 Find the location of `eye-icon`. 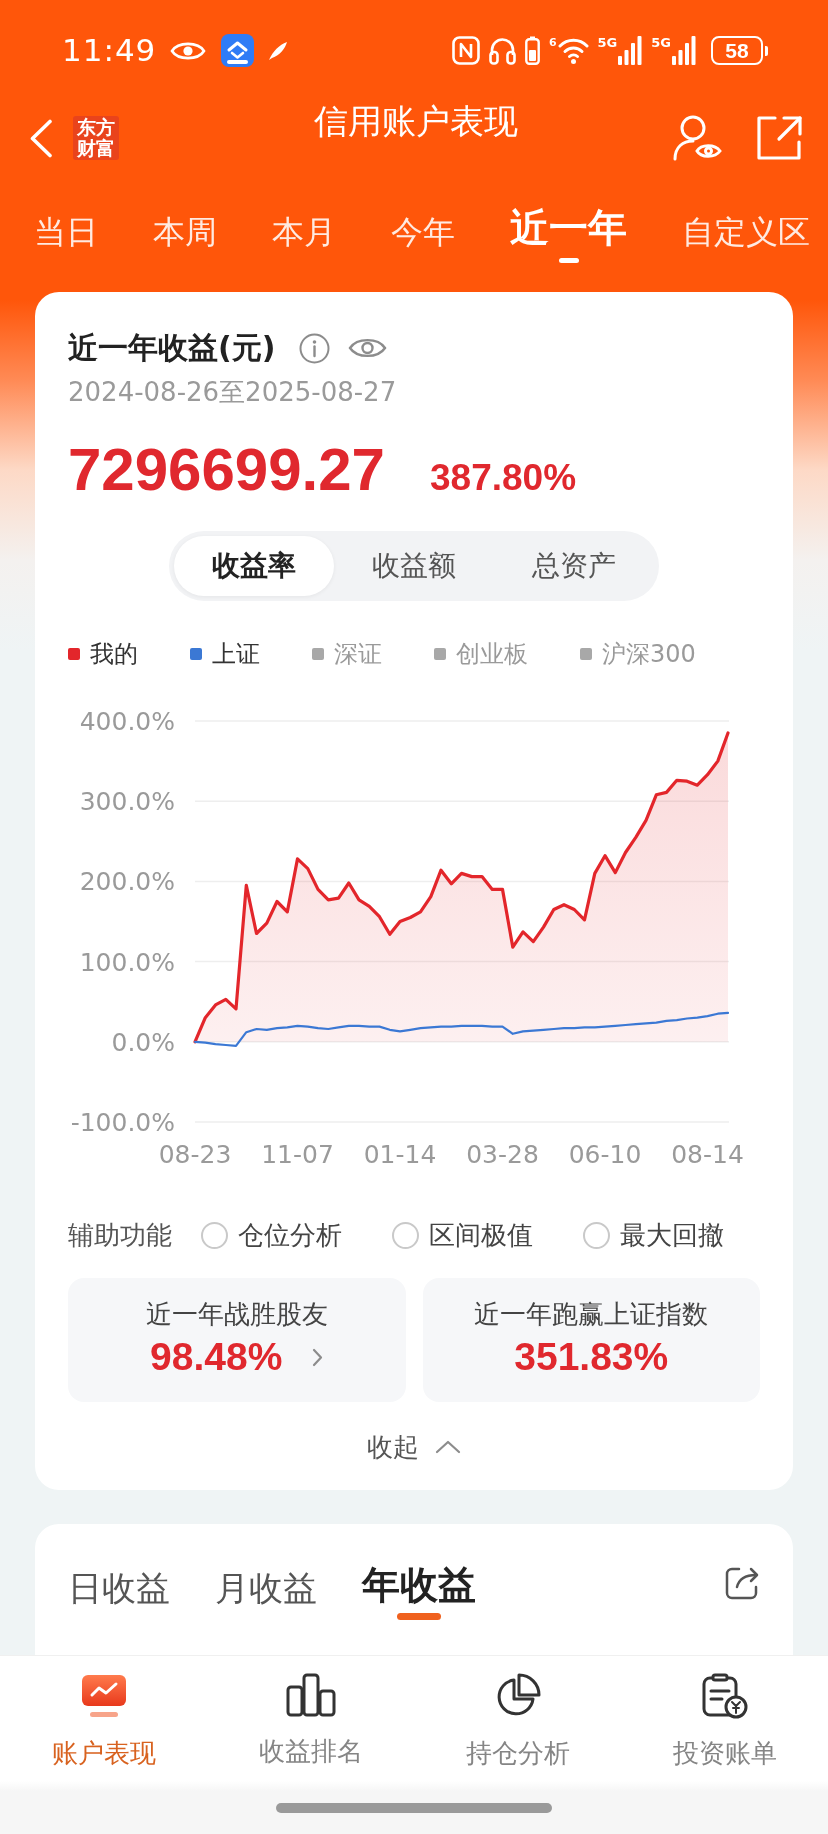

eye-icon is located at coordinates (368, 348).